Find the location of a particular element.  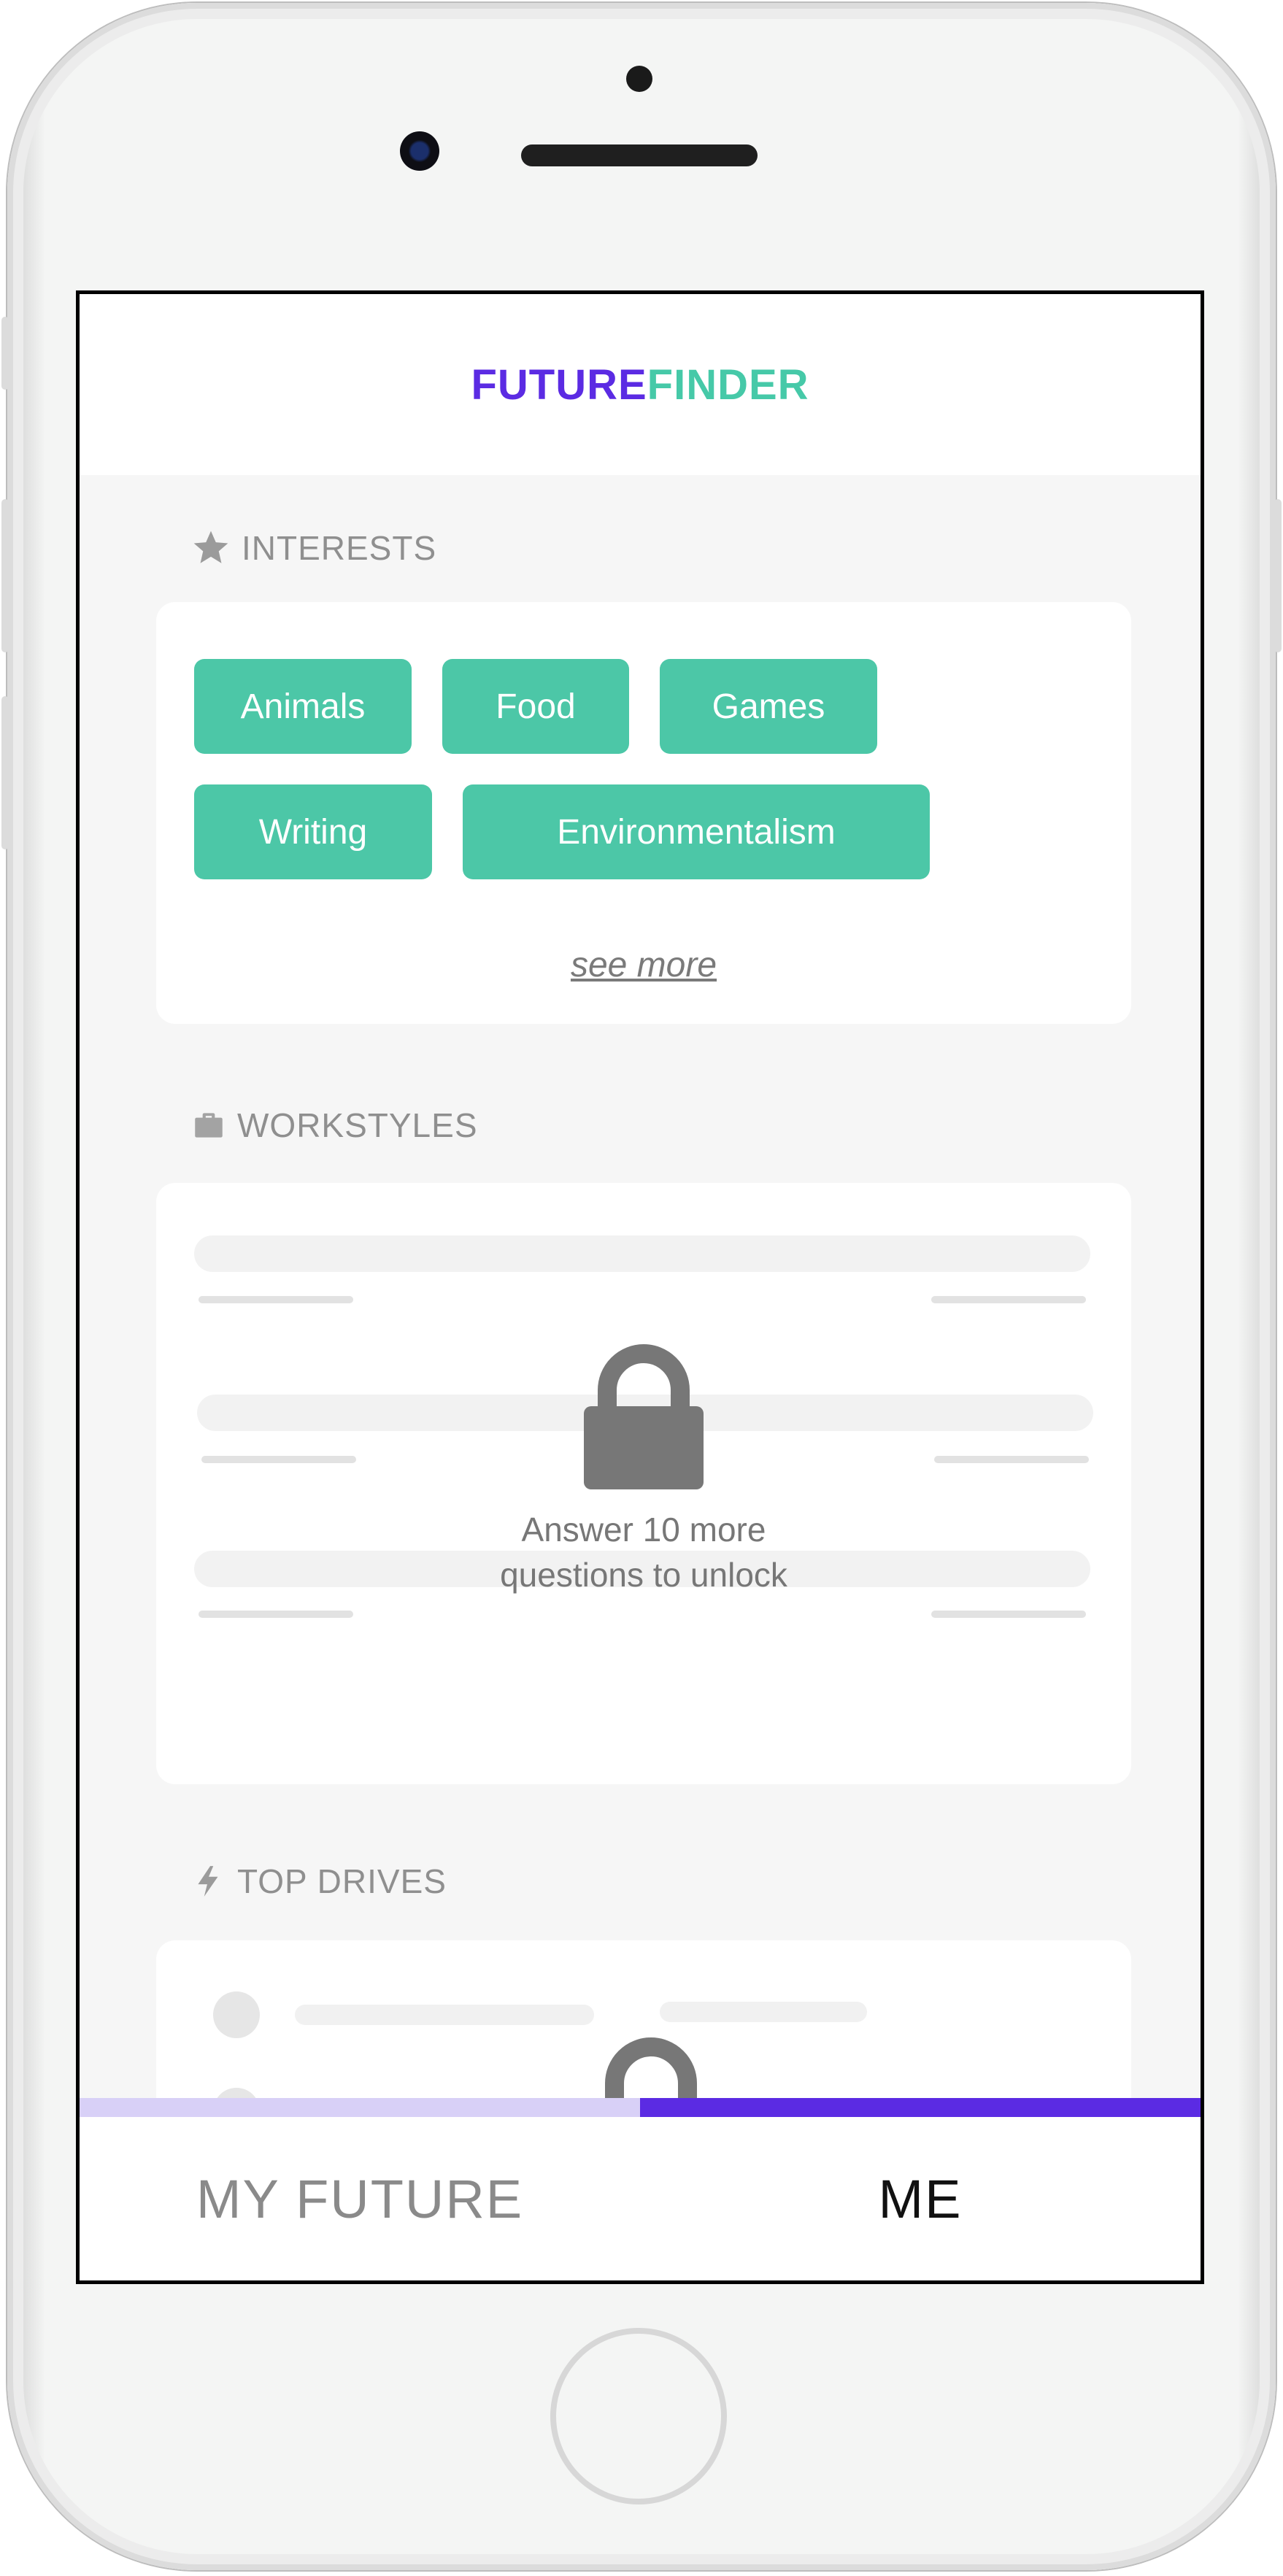

bottom-tab-bar: MY FUTURE ME is located at coordinates (640, 2189).